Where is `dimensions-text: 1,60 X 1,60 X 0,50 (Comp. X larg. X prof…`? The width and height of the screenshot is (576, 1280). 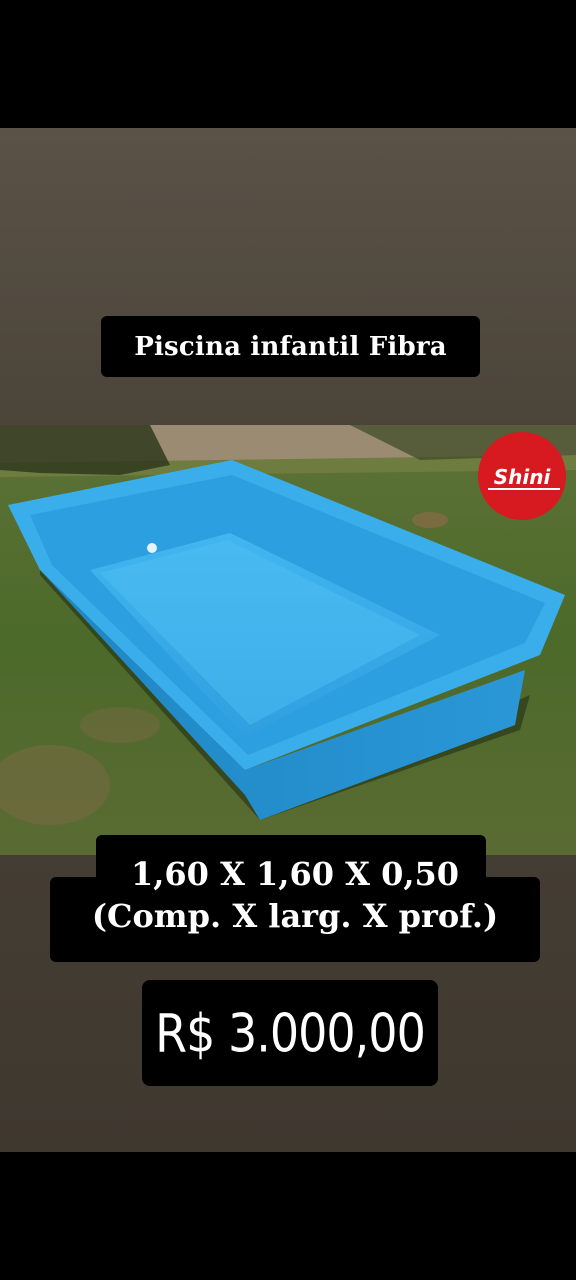
dimensions-text: 1,60 X 1,60 X 0,50 (Comp. X larg. X prof… is located at coordinates (295, 895).